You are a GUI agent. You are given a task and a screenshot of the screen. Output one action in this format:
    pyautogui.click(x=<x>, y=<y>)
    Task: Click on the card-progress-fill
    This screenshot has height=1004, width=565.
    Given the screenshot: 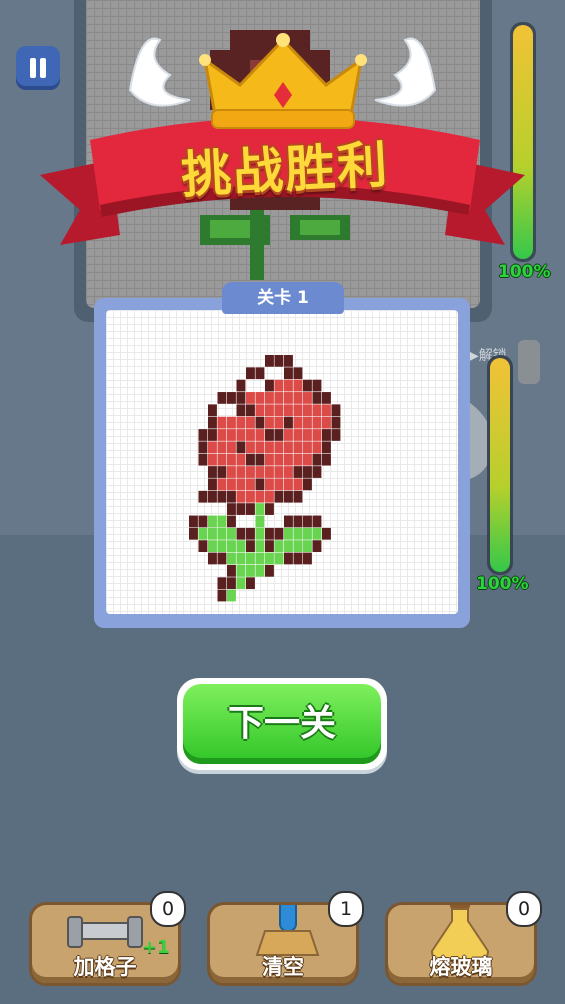 What is the action you would take?
    pyautogui.click(x=500, y=465)
    